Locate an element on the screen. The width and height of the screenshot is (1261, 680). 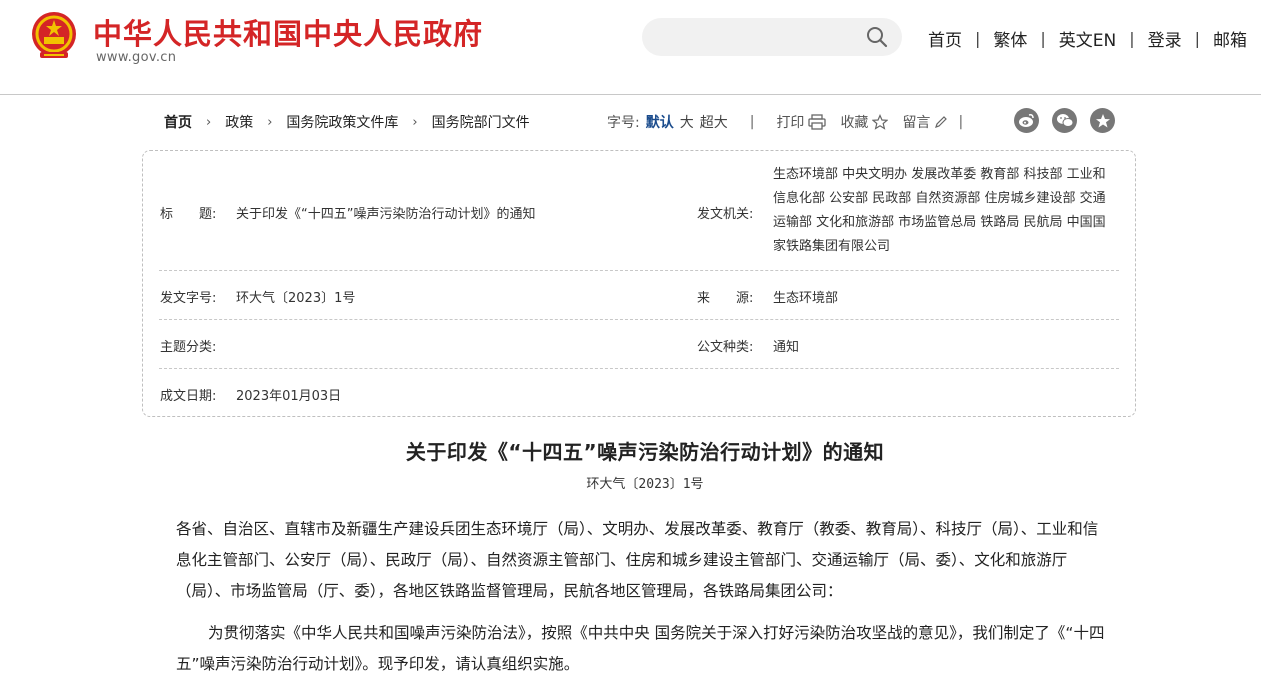
print-button: 打印 is located at coordinates (801, 122).